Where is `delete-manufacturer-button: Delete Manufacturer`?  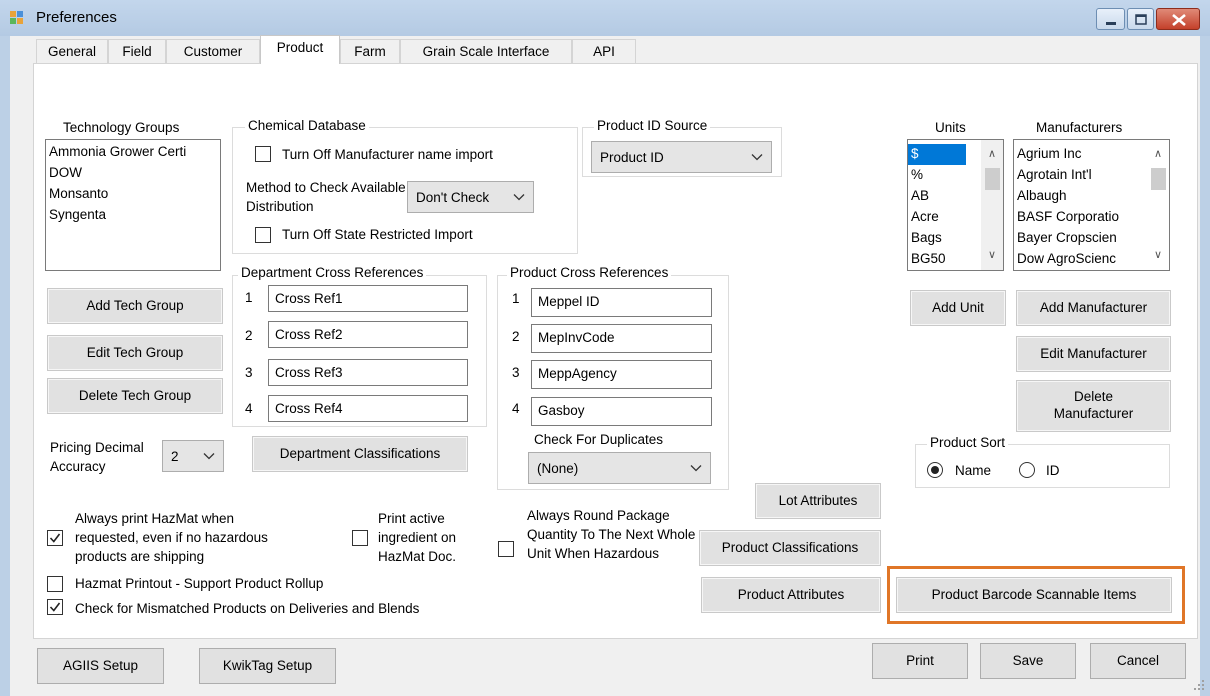
delete-manufacturer-button: Delete Manufacturer is located at coordinates (1093, 406).